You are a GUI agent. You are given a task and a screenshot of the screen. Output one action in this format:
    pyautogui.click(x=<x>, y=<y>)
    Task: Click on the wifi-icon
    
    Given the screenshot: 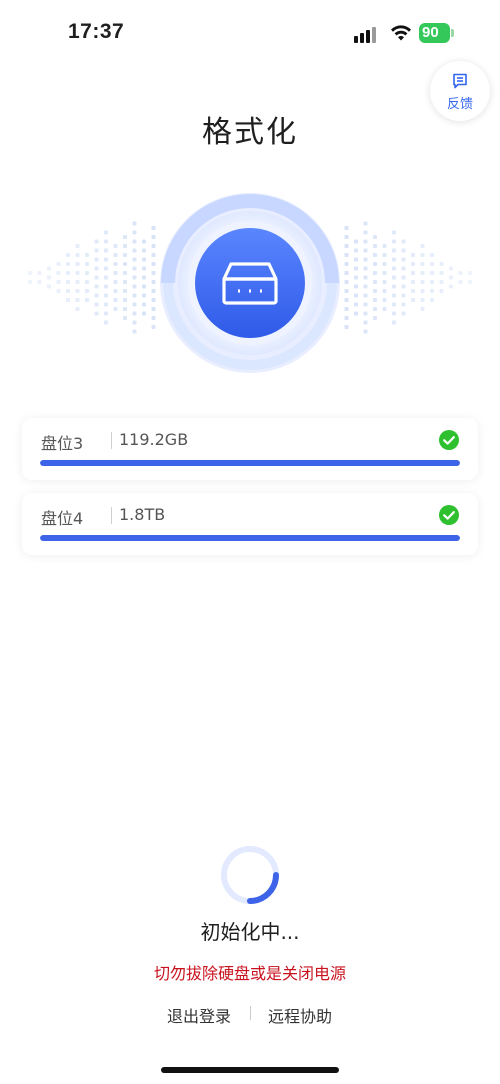 What is the action you would take?
    pyautogui.click(x=401, y=33)
    